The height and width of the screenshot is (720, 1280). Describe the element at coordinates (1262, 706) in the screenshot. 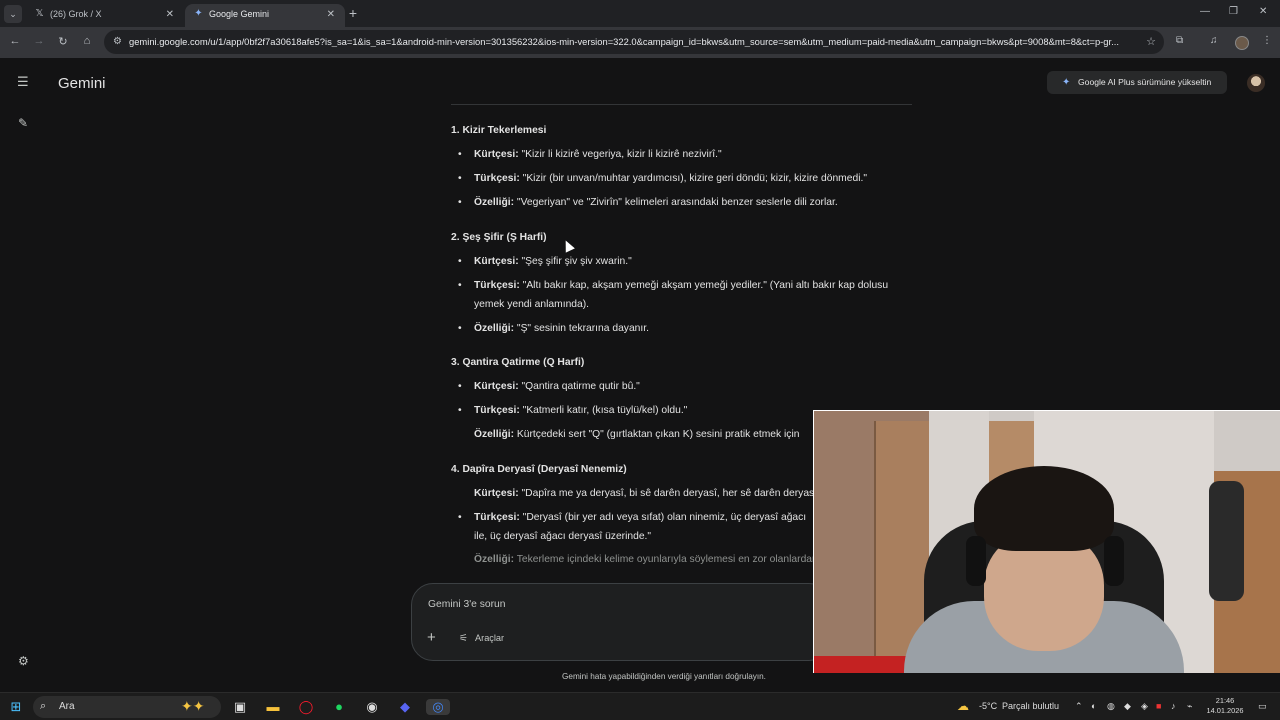

I see `notifications-icon: ▭` at that location.